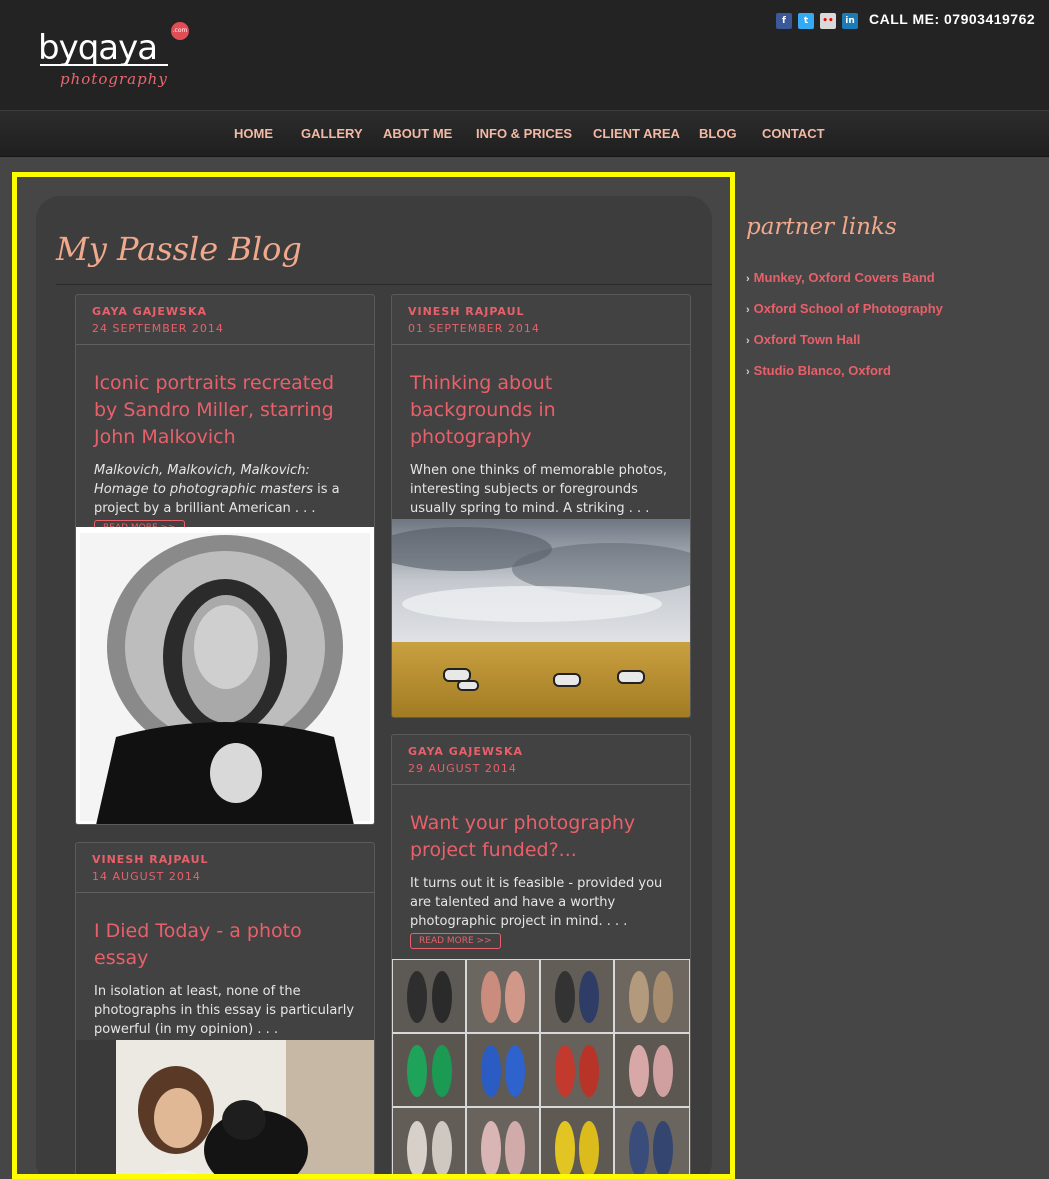 The width and height of the screenshot is (1049, 1179). I want to click on partner-link-label: Oxford Town Hall, so click(807, 339).